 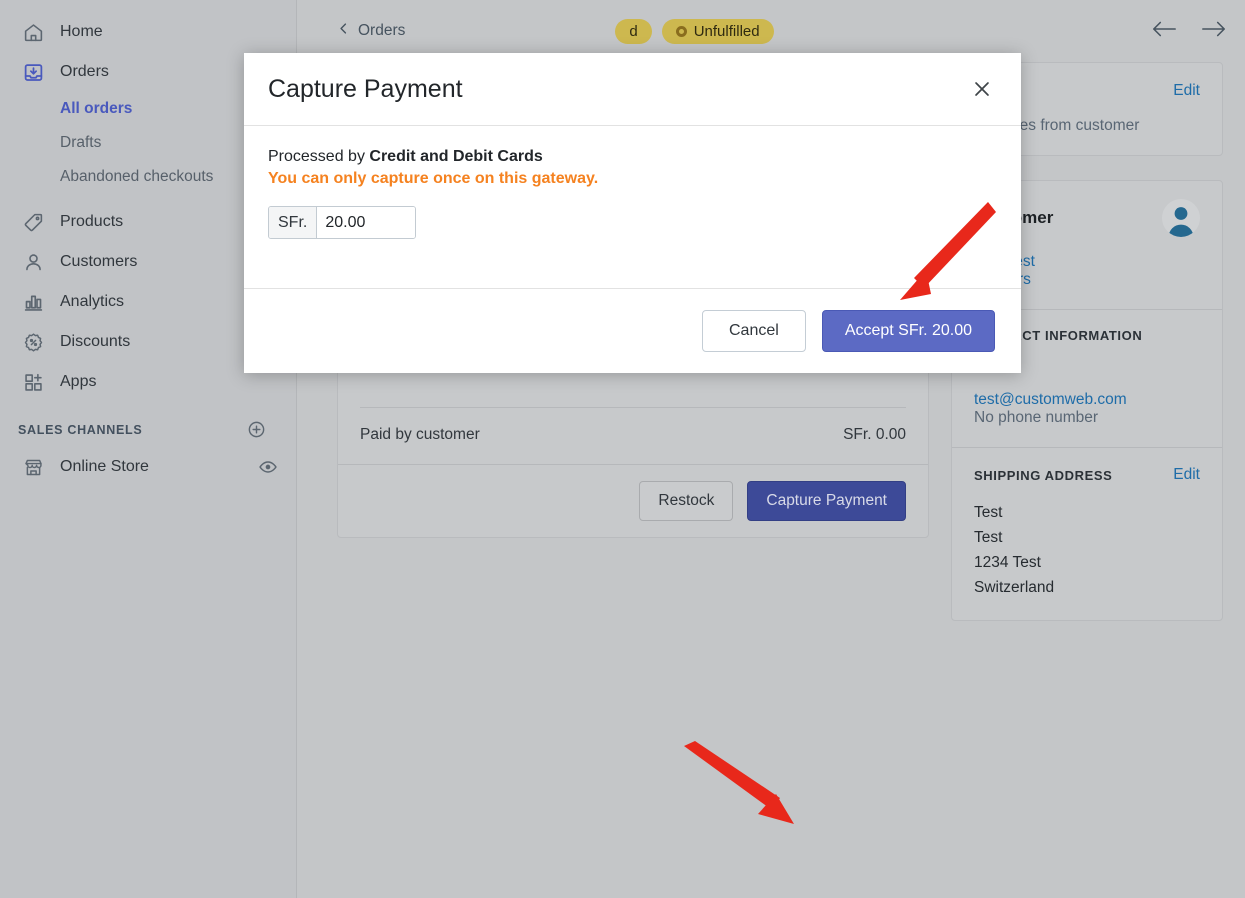 I want to click on sidebar-item-label: Online Store, so click(x=104, y=466).